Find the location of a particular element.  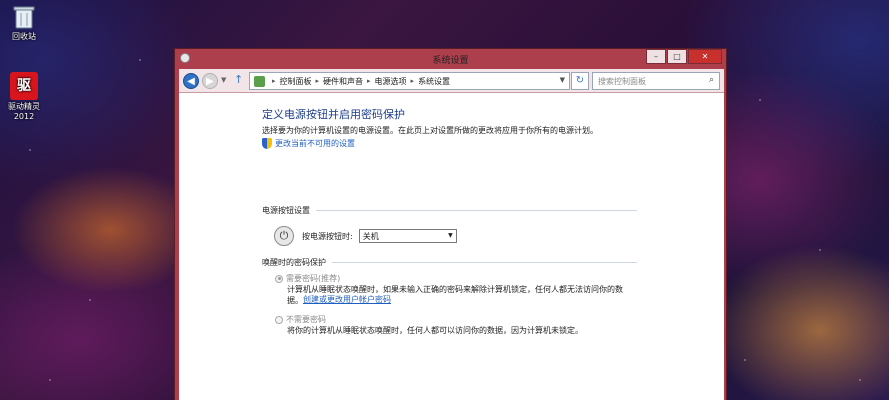

power-action-value: 关机 is located at coordinates (370, 236).